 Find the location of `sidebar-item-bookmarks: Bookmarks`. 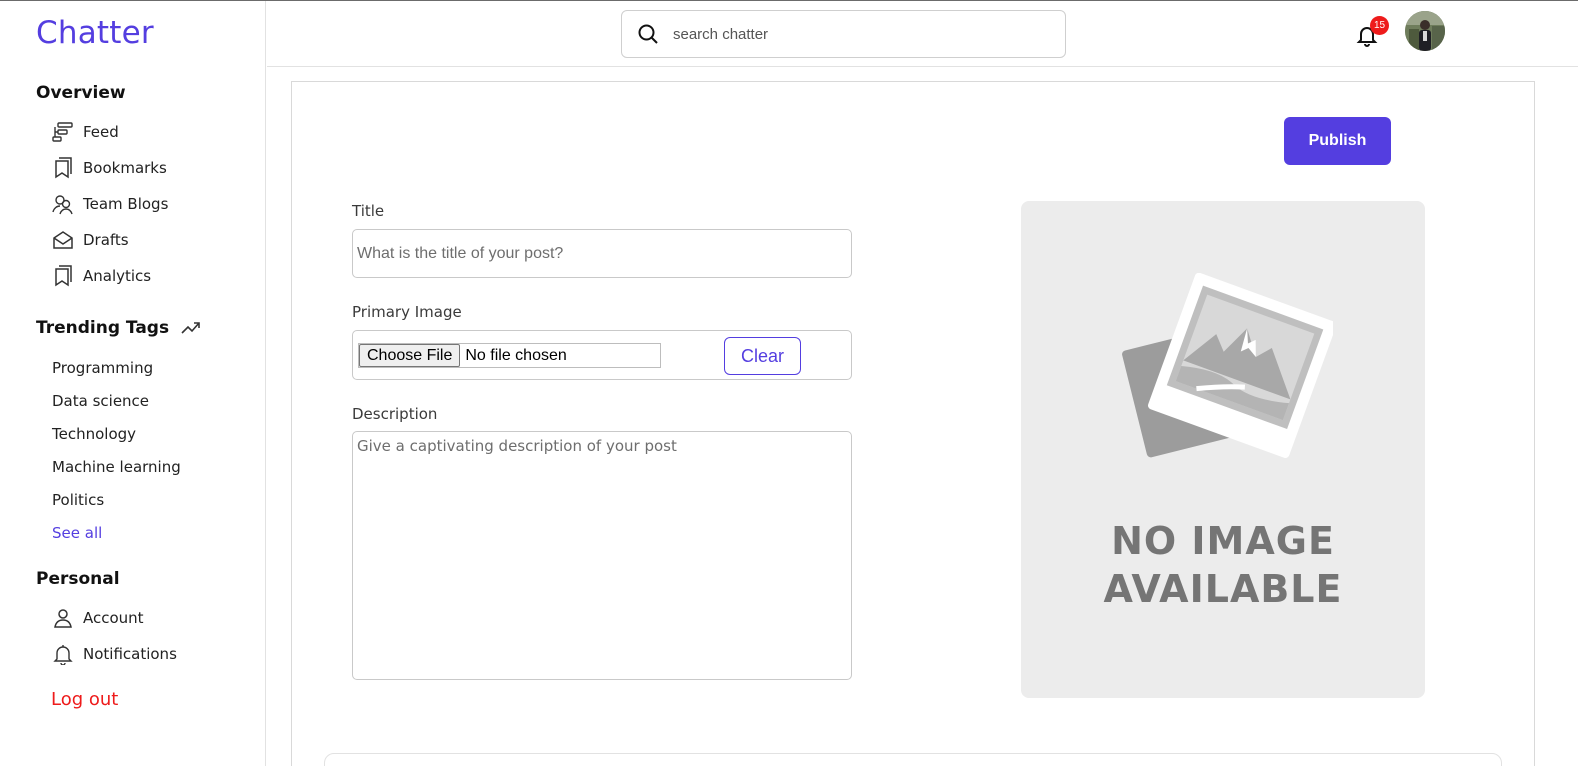

sidebar-item-bookmarks: Bookmarks is located at coordinates (109, 168).